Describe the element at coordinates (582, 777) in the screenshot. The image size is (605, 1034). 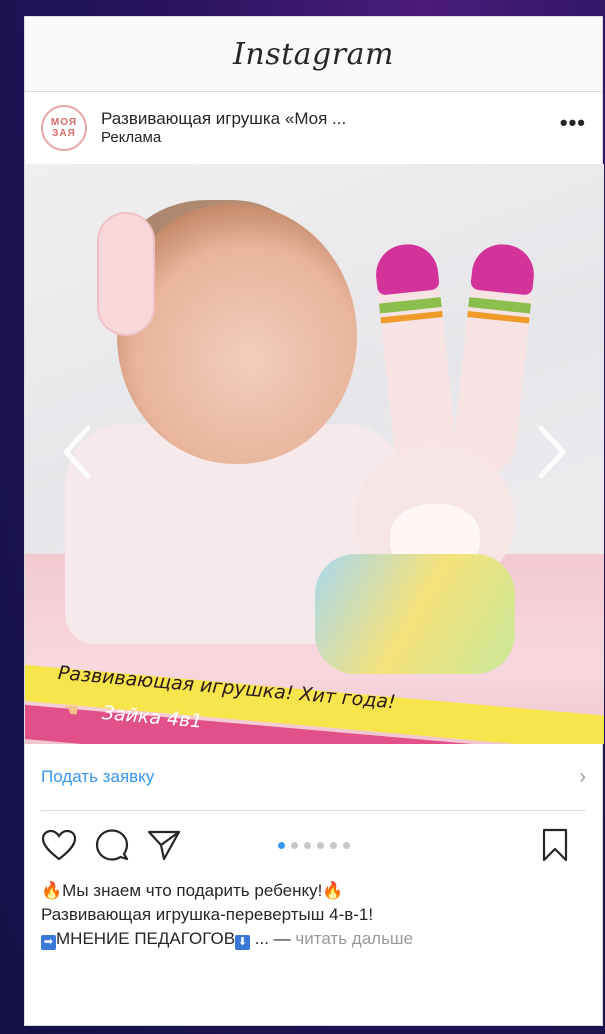
I see `chevron-right-icon: ›` at that location.